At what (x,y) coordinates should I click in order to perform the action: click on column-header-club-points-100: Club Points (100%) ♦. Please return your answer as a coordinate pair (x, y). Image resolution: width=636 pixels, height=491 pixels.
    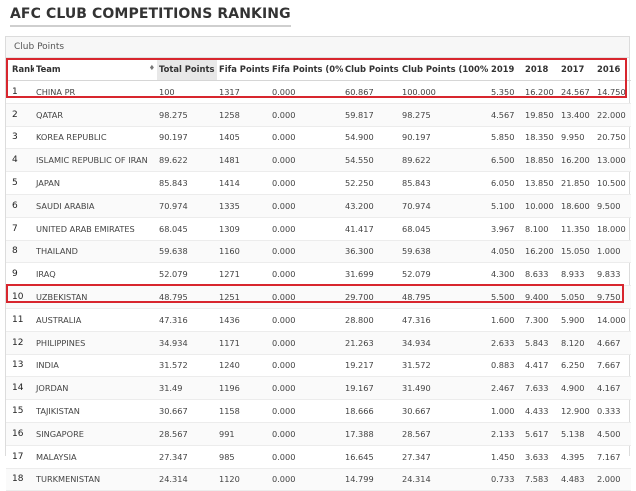
    Looking at the image, I should click on (444, 69).